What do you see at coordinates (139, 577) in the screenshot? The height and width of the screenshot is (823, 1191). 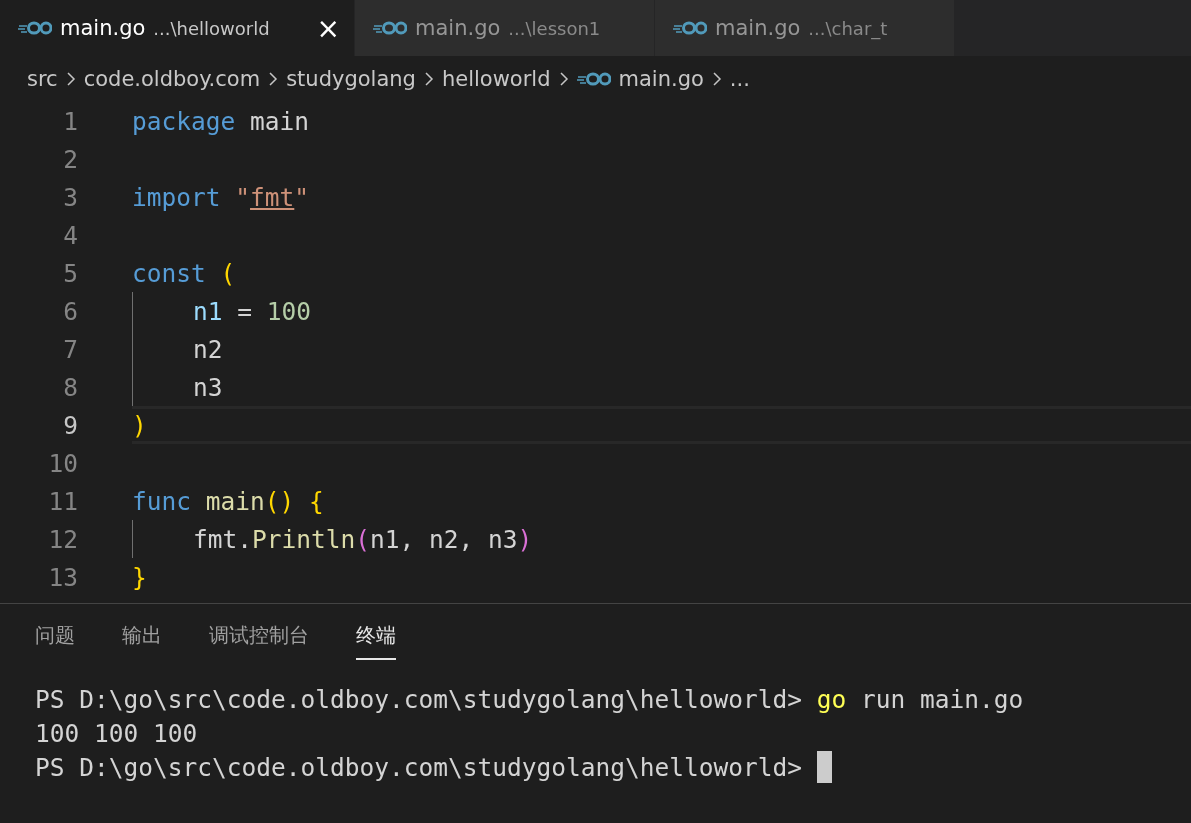 I see `code-token: }` at bounding box center [139, 577].